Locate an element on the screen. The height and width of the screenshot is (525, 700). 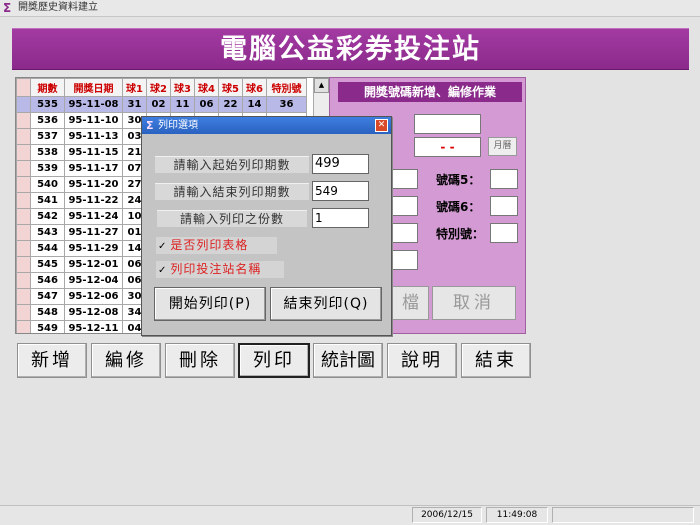
table-cell: 541 is located at coordinates (47, 200).